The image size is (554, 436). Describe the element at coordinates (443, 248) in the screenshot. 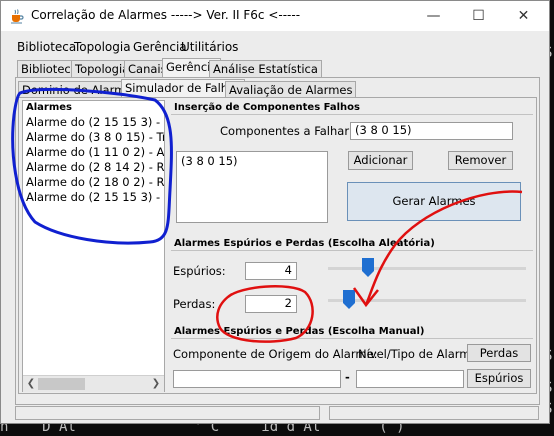

I see `red-arrow-annotation` at that location.